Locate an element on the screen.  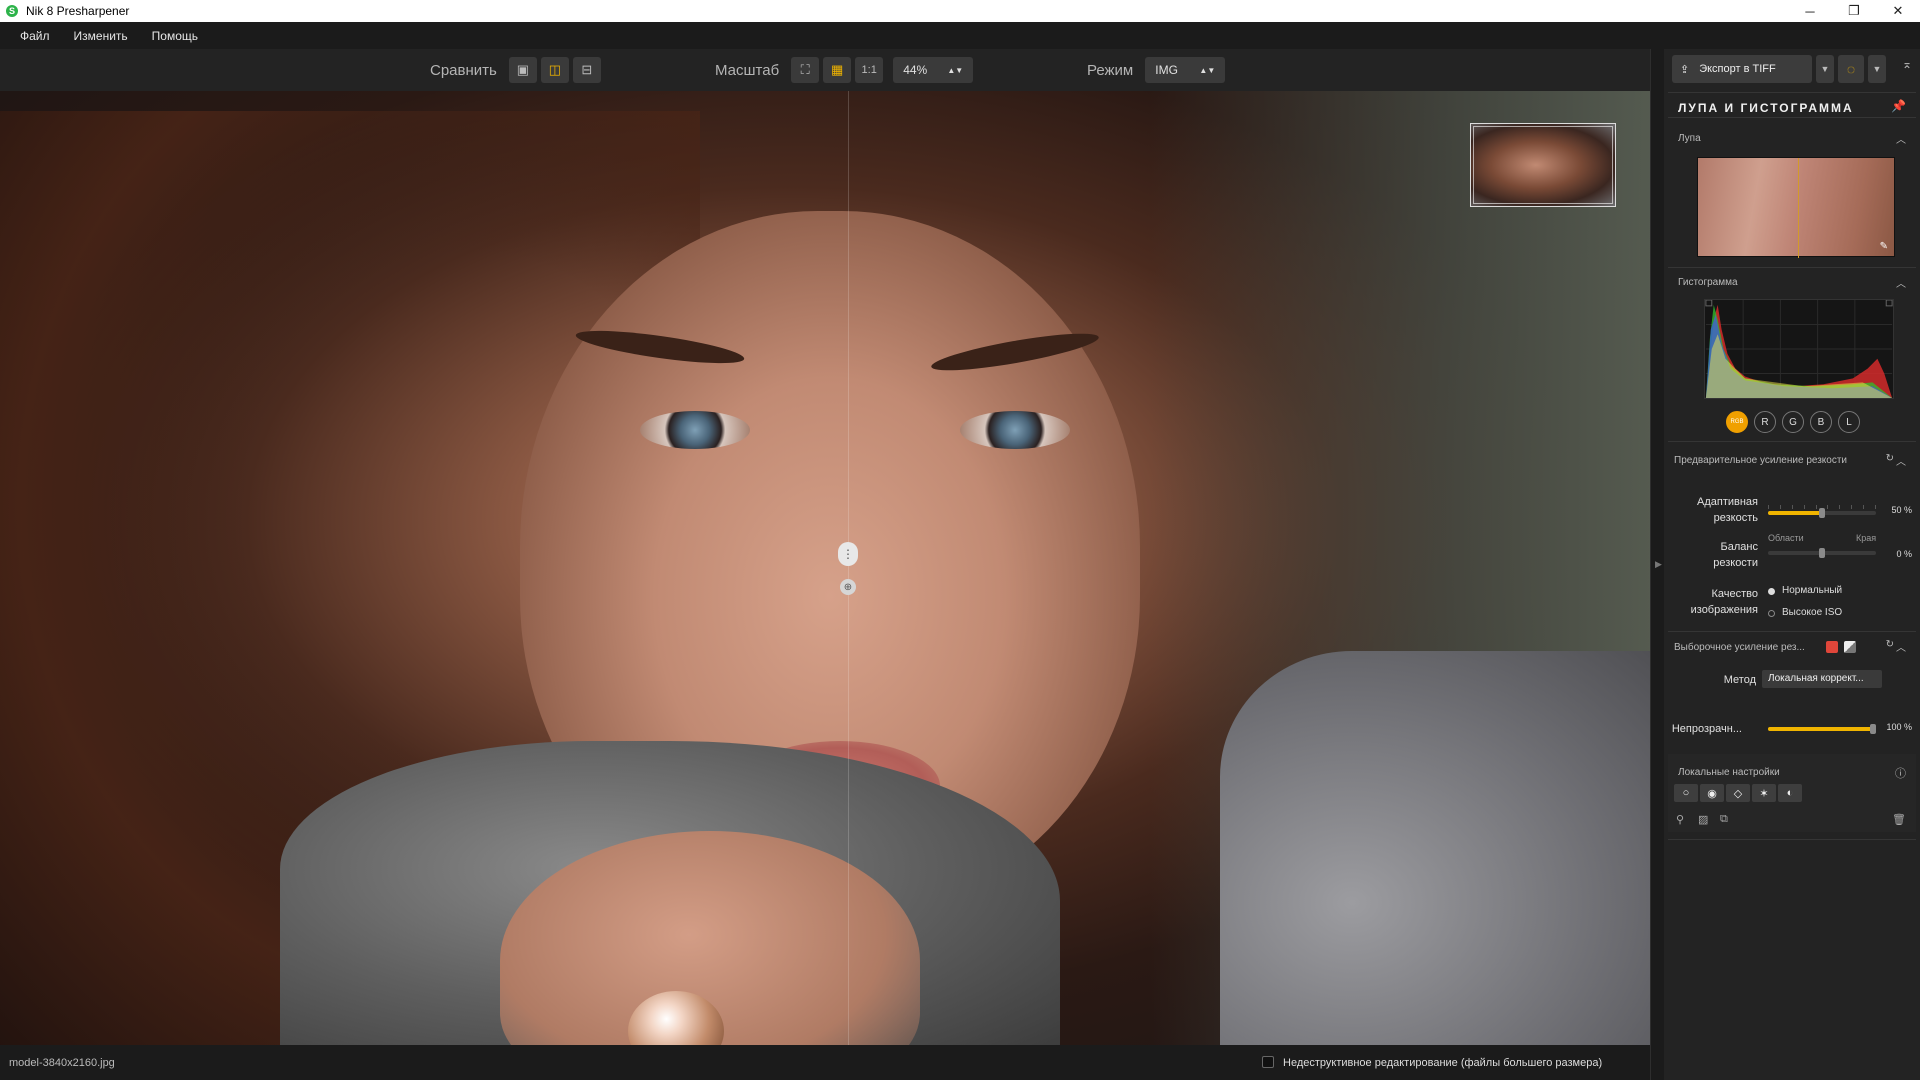
photo-eye-left is located at coordinates (695, 430).